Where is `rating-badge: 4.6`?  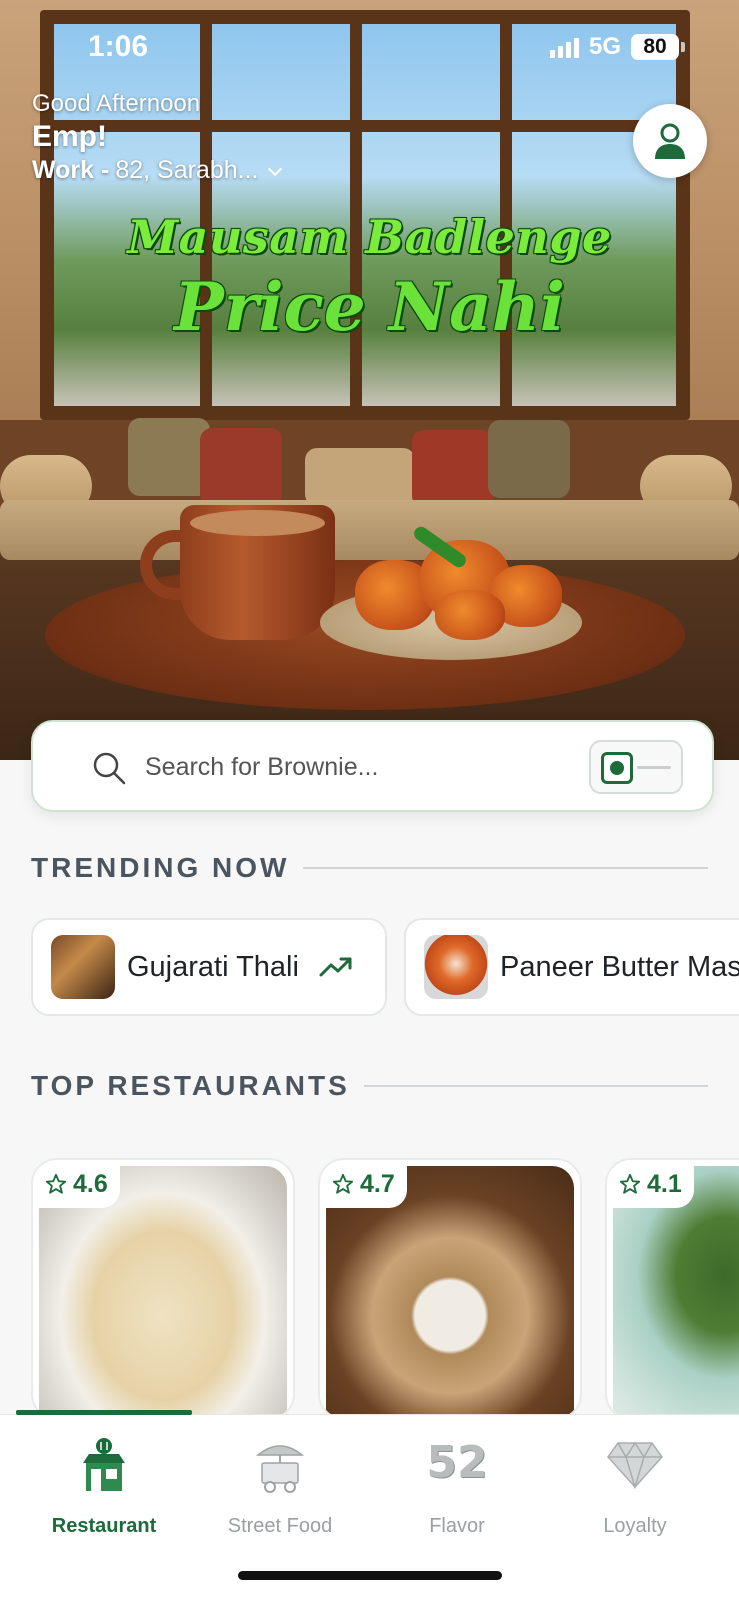 rating-badge: 4.6 is located at coordinates (76, 1184).